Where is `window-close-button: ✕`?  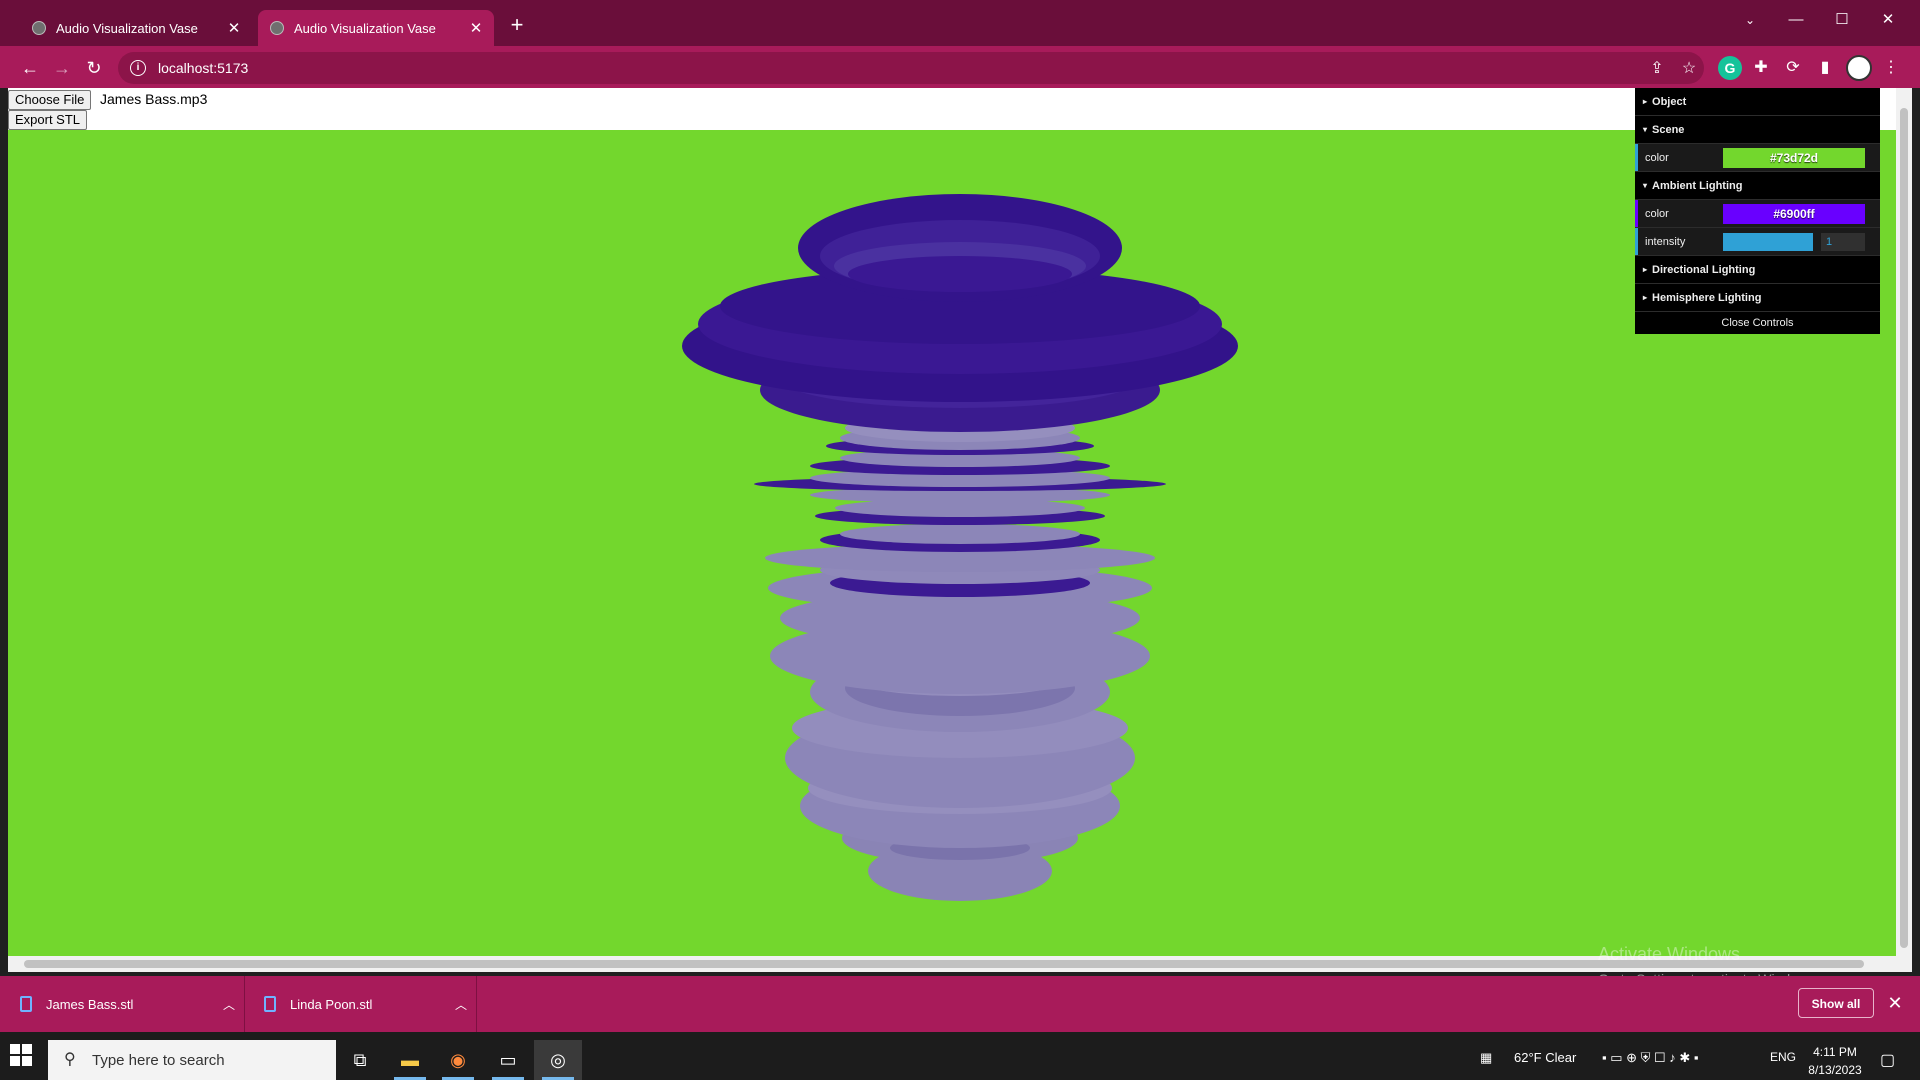 window-close-button: ✕ is located at coordinates (1888, 20).